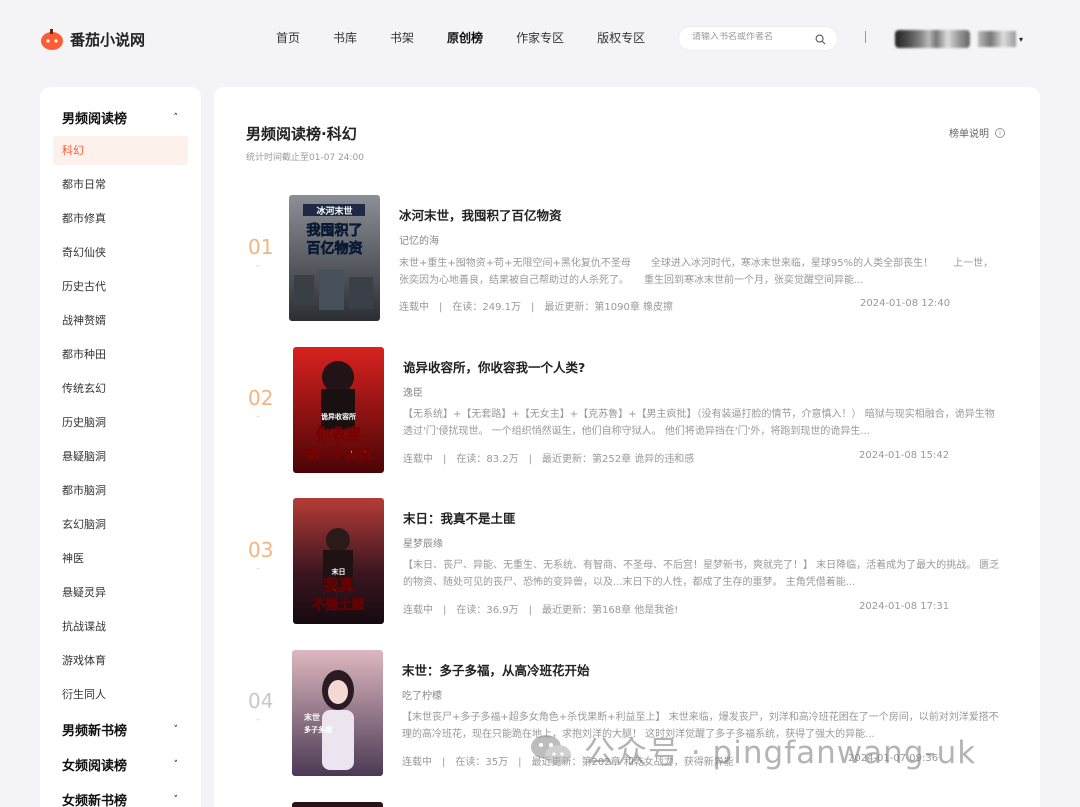  Describe the element at coordinates (502, 459) in the screenshot. I see `reading-count: 83.2万` at that location.